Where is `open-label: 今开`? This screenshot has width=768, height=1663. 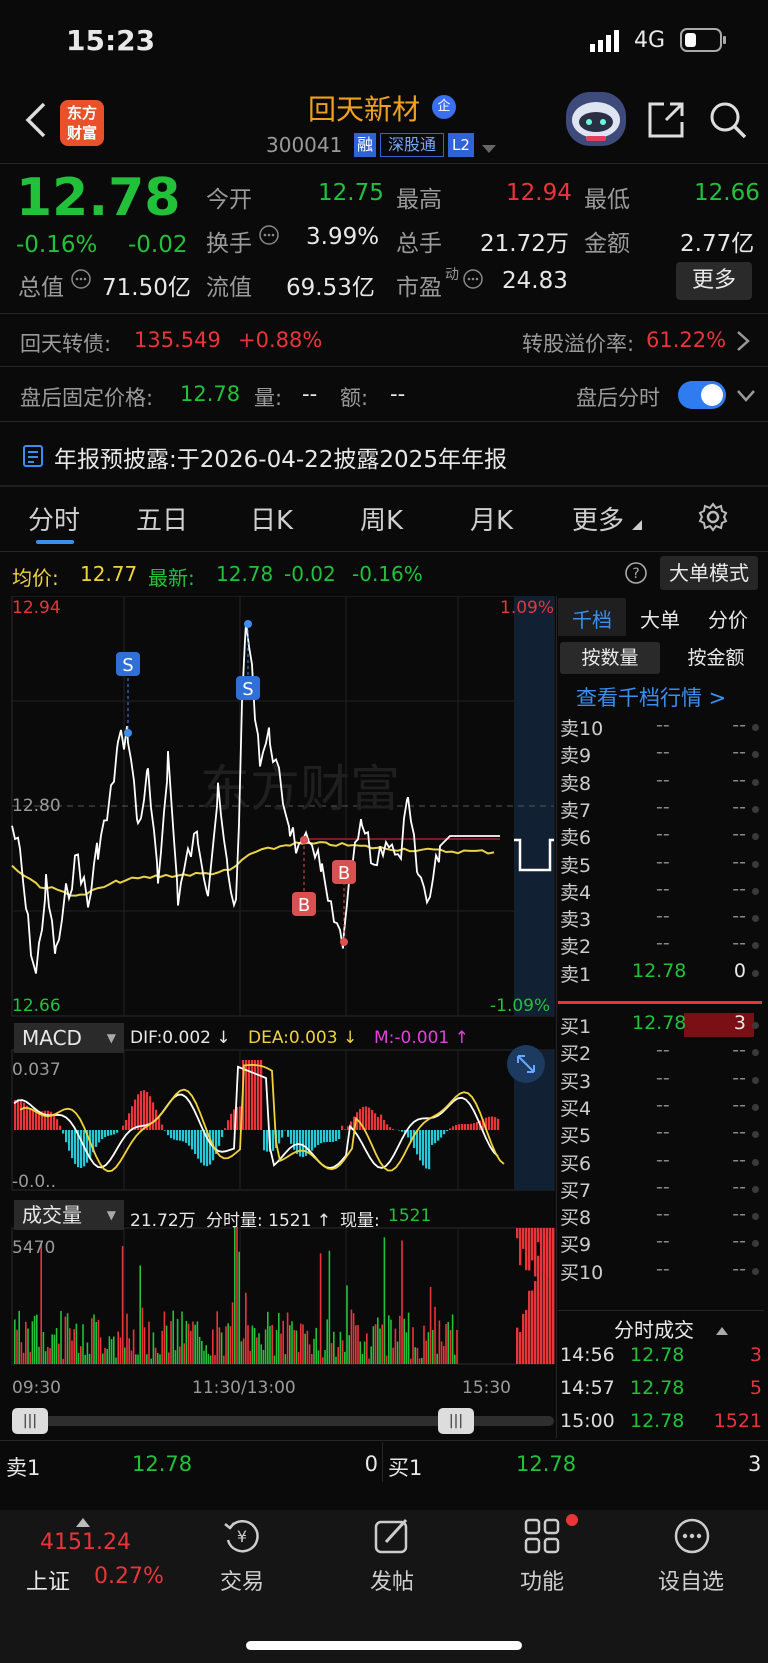 open-label: 今开 is located at coordinates (229, 200).